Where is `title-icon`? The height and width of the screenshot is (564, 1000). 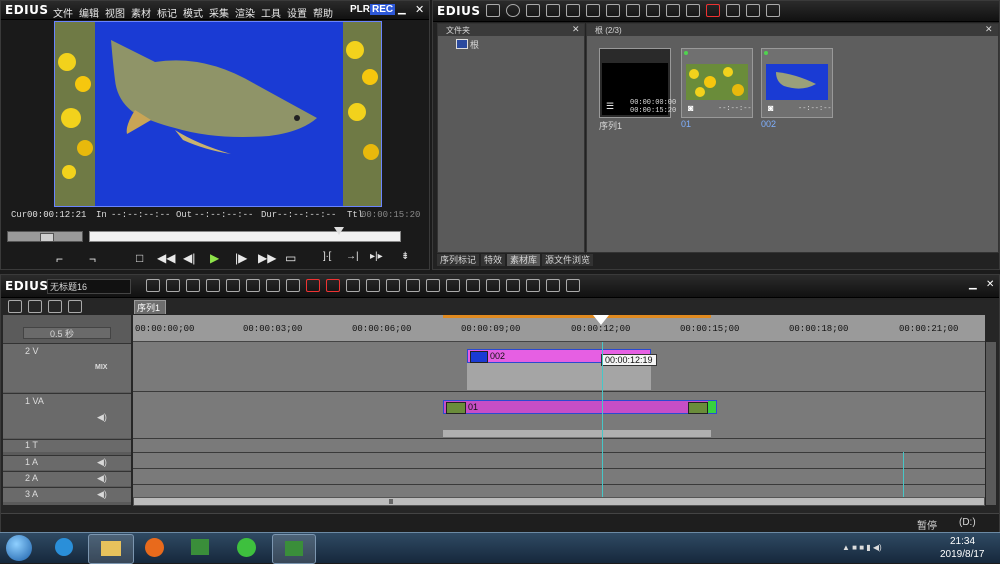
title-icon is located at coordinates (453, 285).